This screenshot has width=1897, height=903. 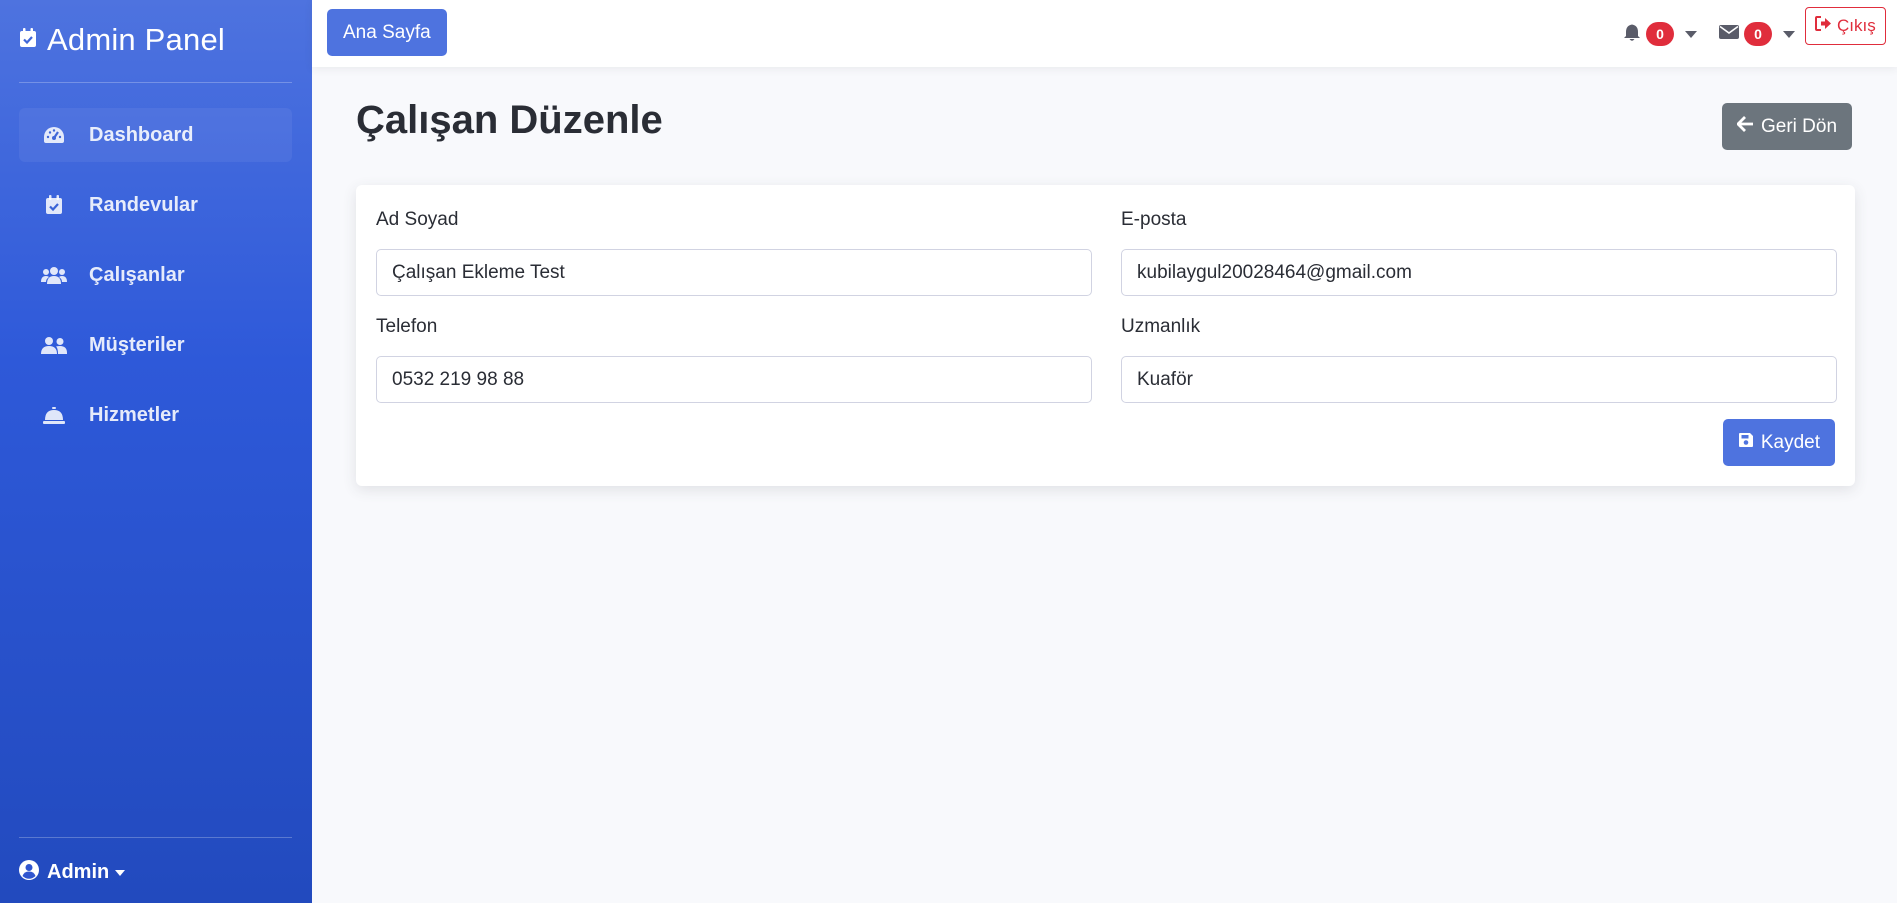 I want to click on logout-button: Çıkış, so click(x=1845, y=26).